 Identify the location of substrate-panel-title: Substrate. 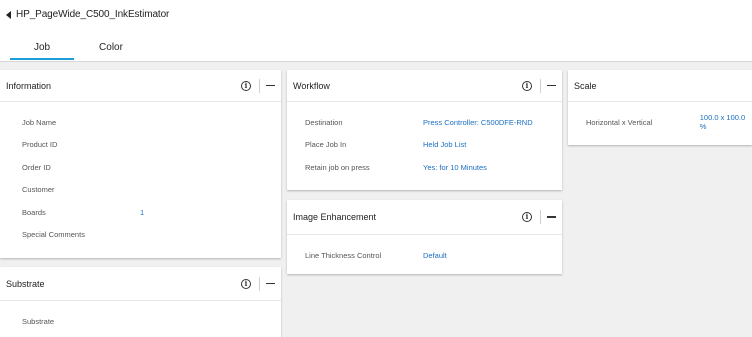
(25, 283).